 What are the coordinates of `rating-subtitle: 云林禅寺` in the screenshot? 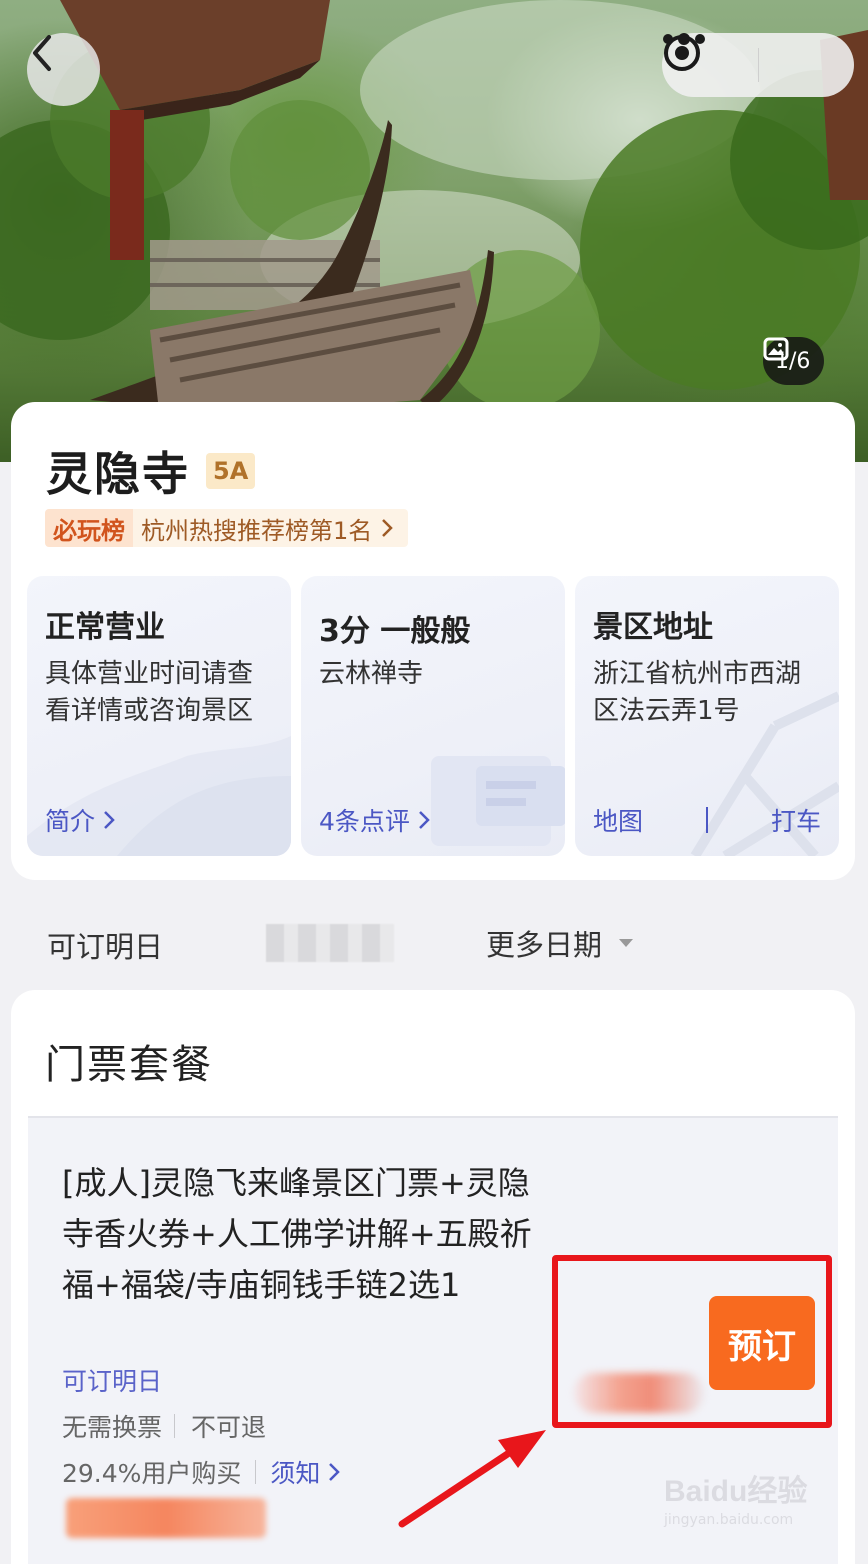 It's located at (371, 674).